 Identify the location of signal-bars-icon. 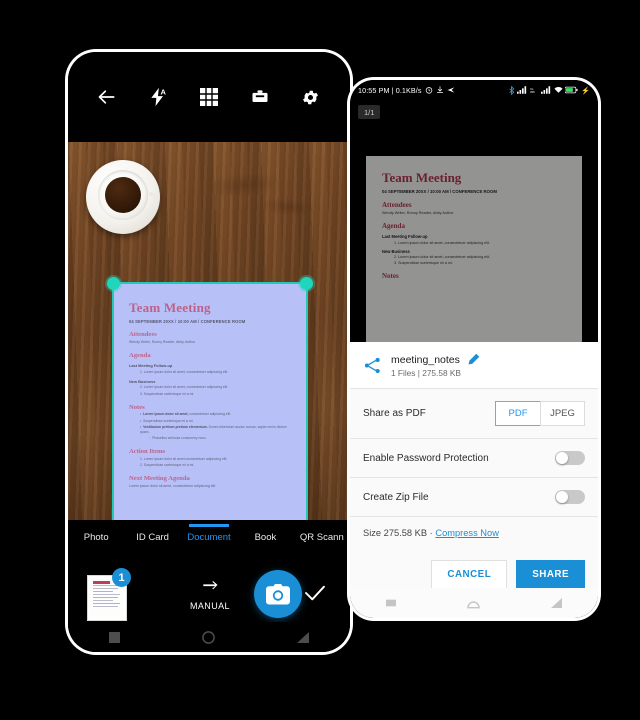
(522, 90).